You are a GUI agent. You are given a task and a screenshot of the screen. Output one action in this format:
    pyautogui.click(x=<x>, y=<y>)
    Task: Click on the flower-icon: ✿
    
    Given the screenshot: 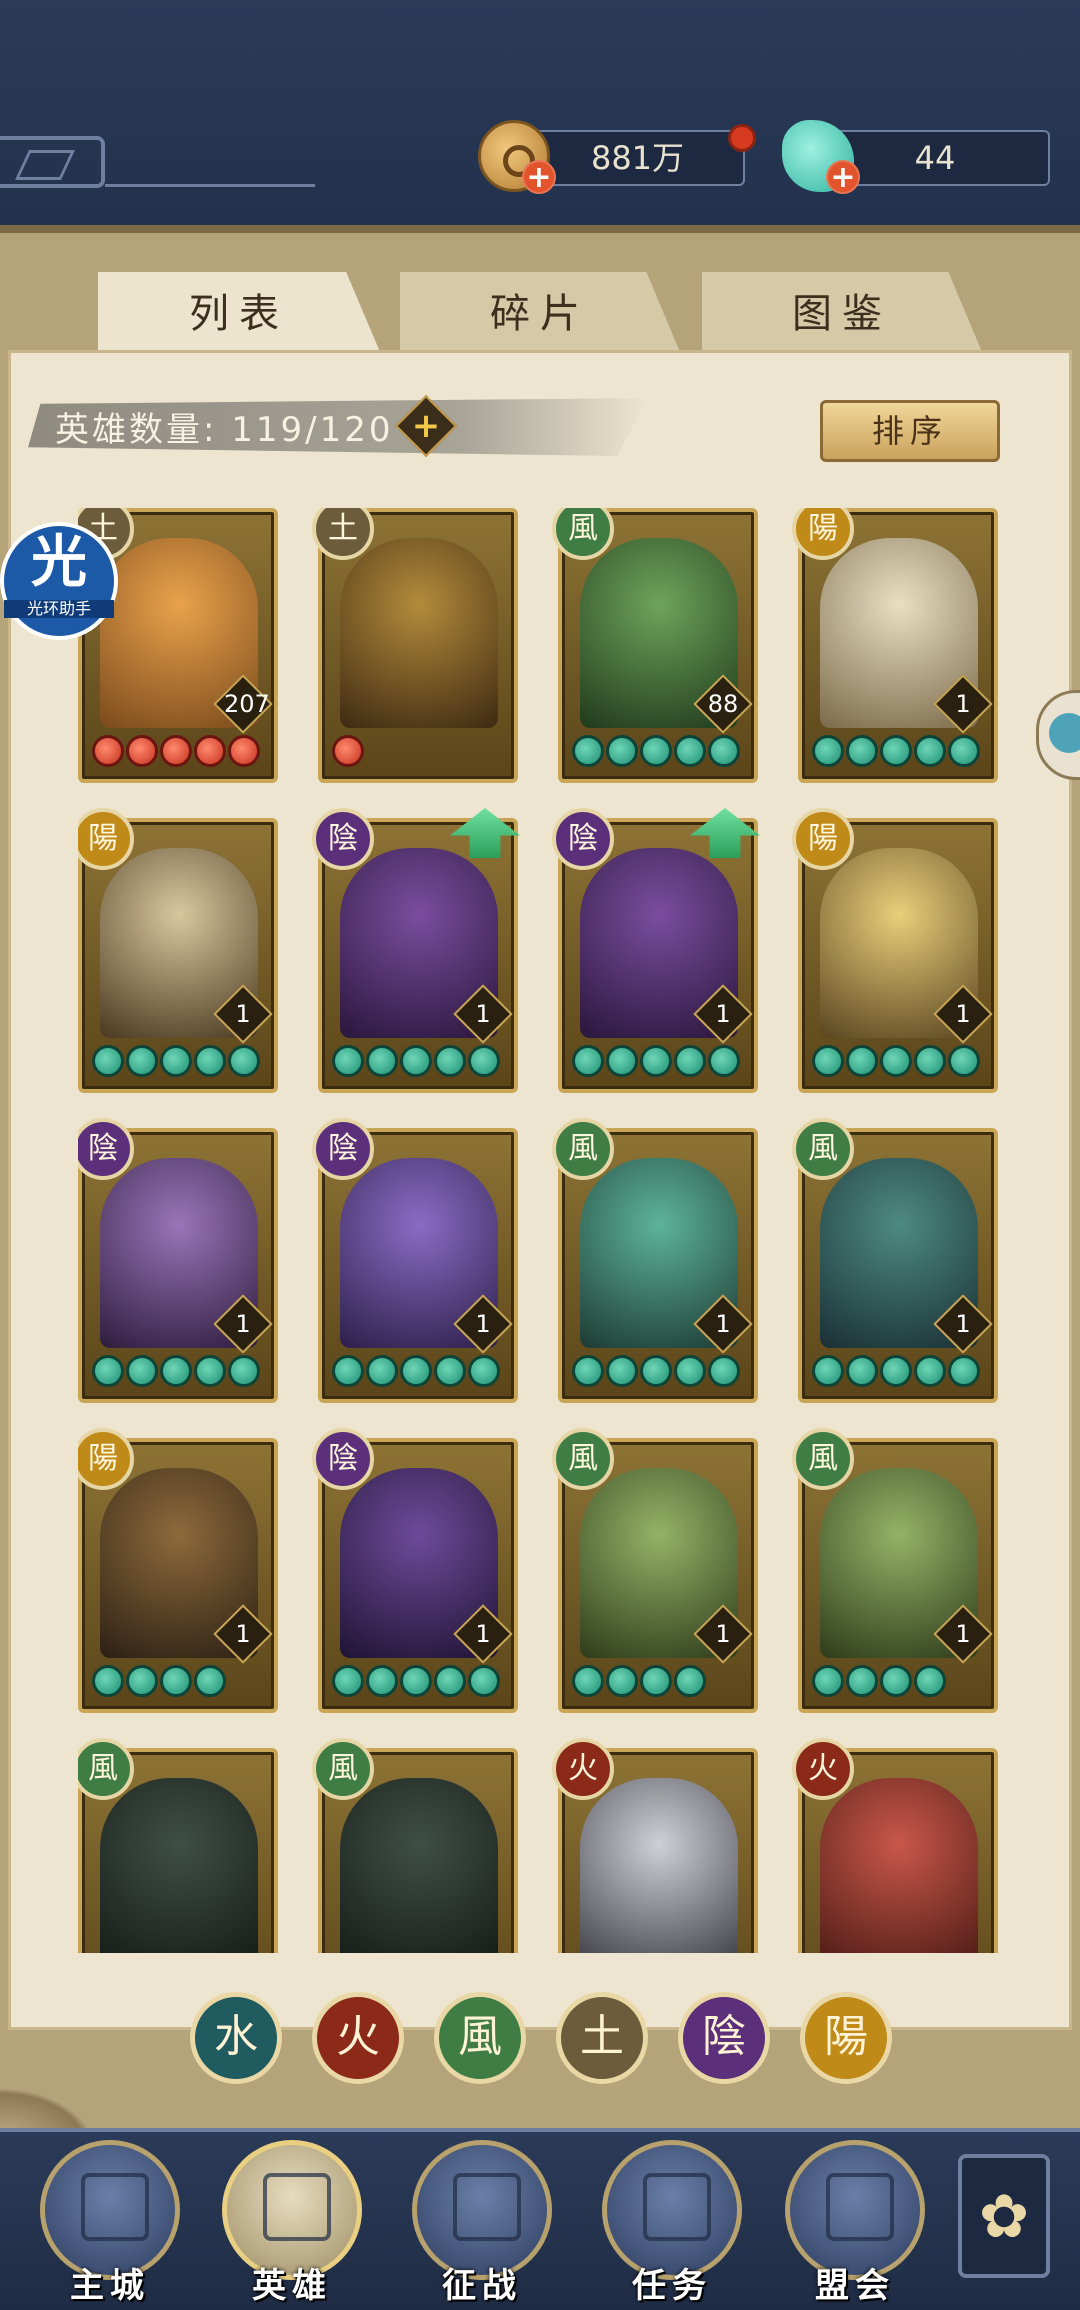 What is the action you would take?
    pyautogui.click(x=1004, y=2217)
    